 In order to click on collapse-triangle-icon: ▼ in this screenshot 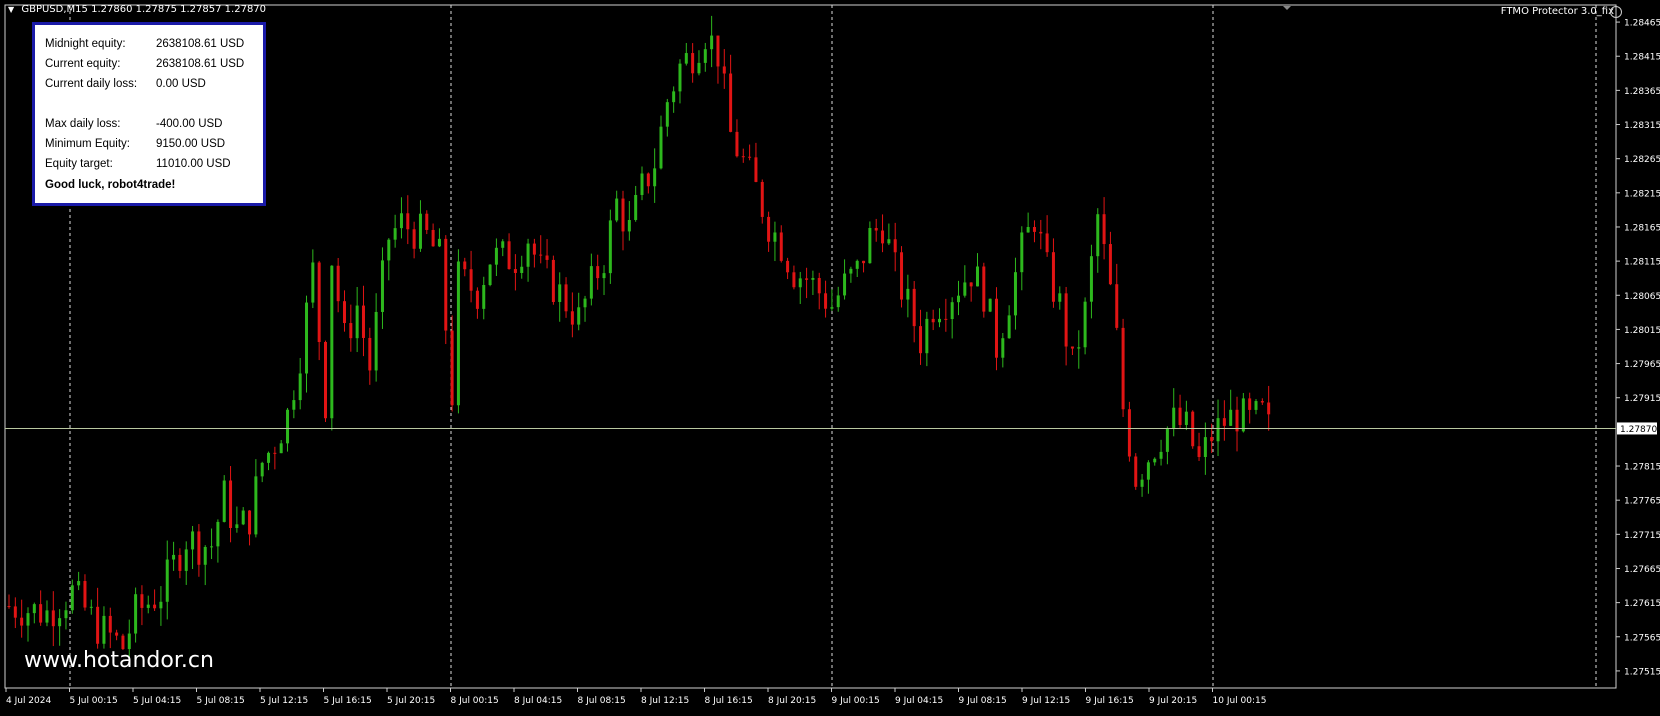, I will do `click(11, 9)`.